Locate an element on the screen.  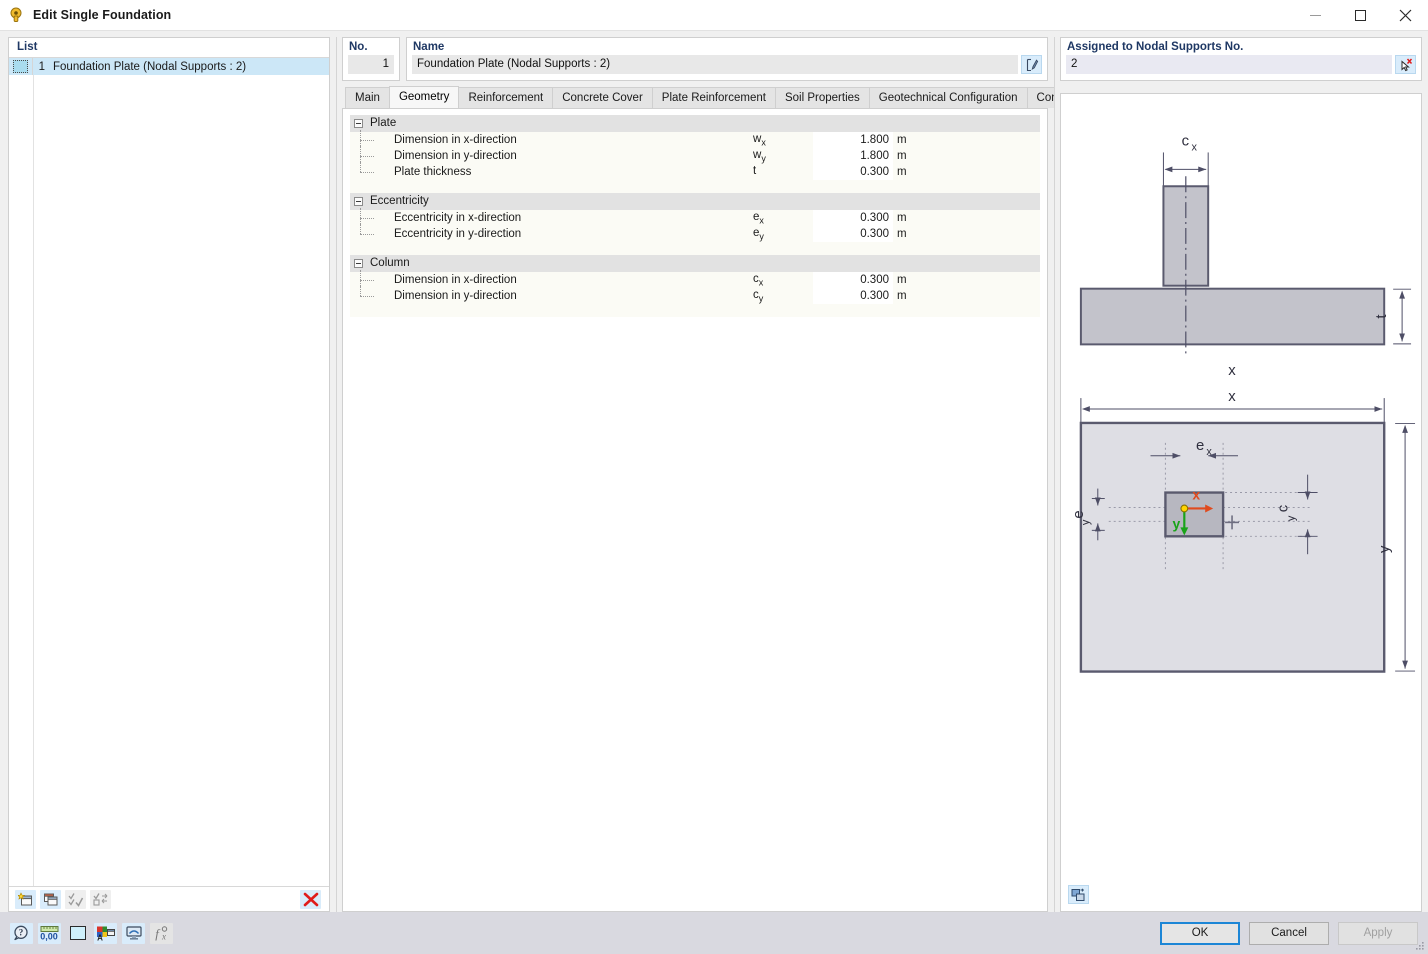
tab-concrete-cover: Concrete Cover is located at coordinates (602, 97).